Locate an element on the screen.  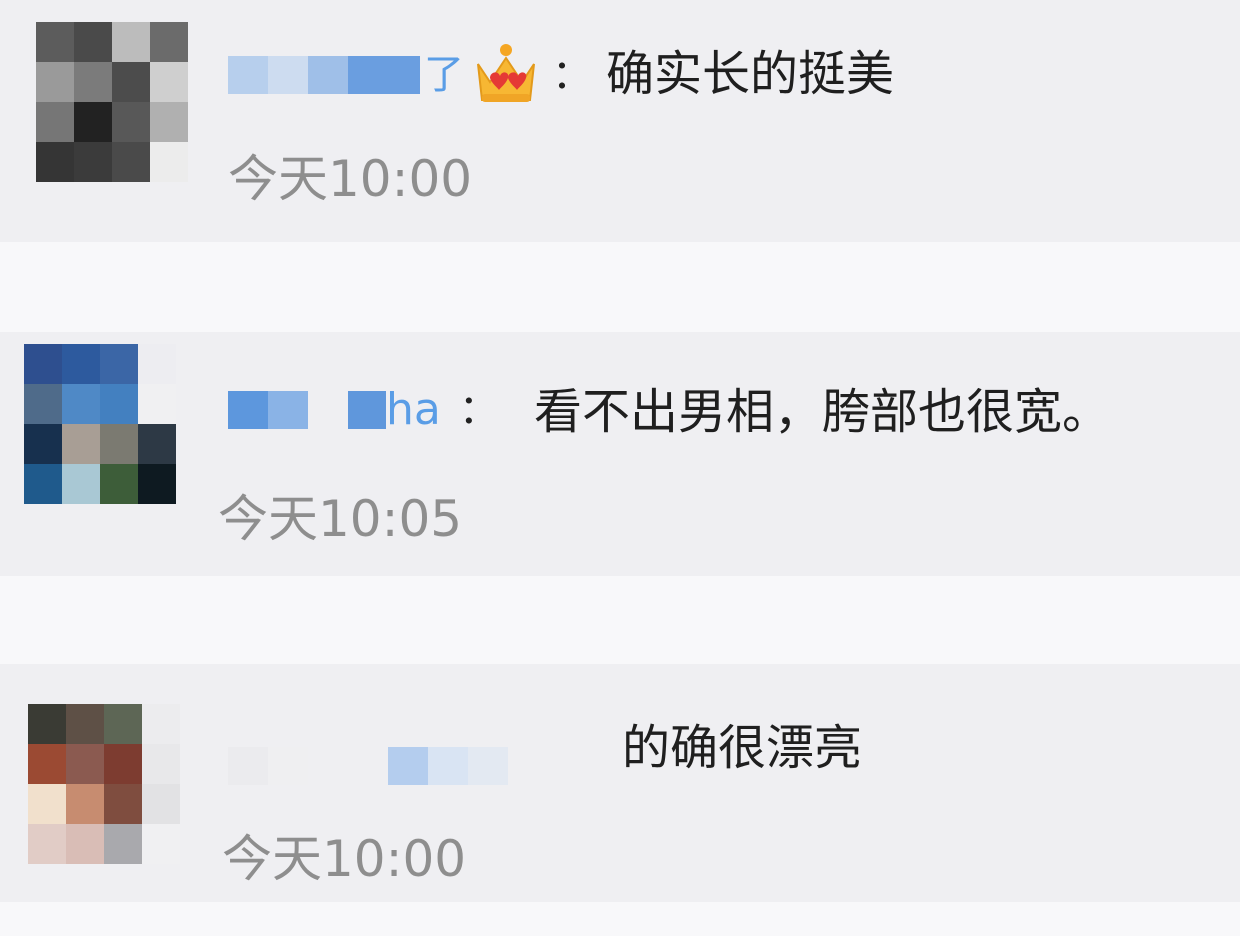
username: ha ： is located at coordinates (363, 410).